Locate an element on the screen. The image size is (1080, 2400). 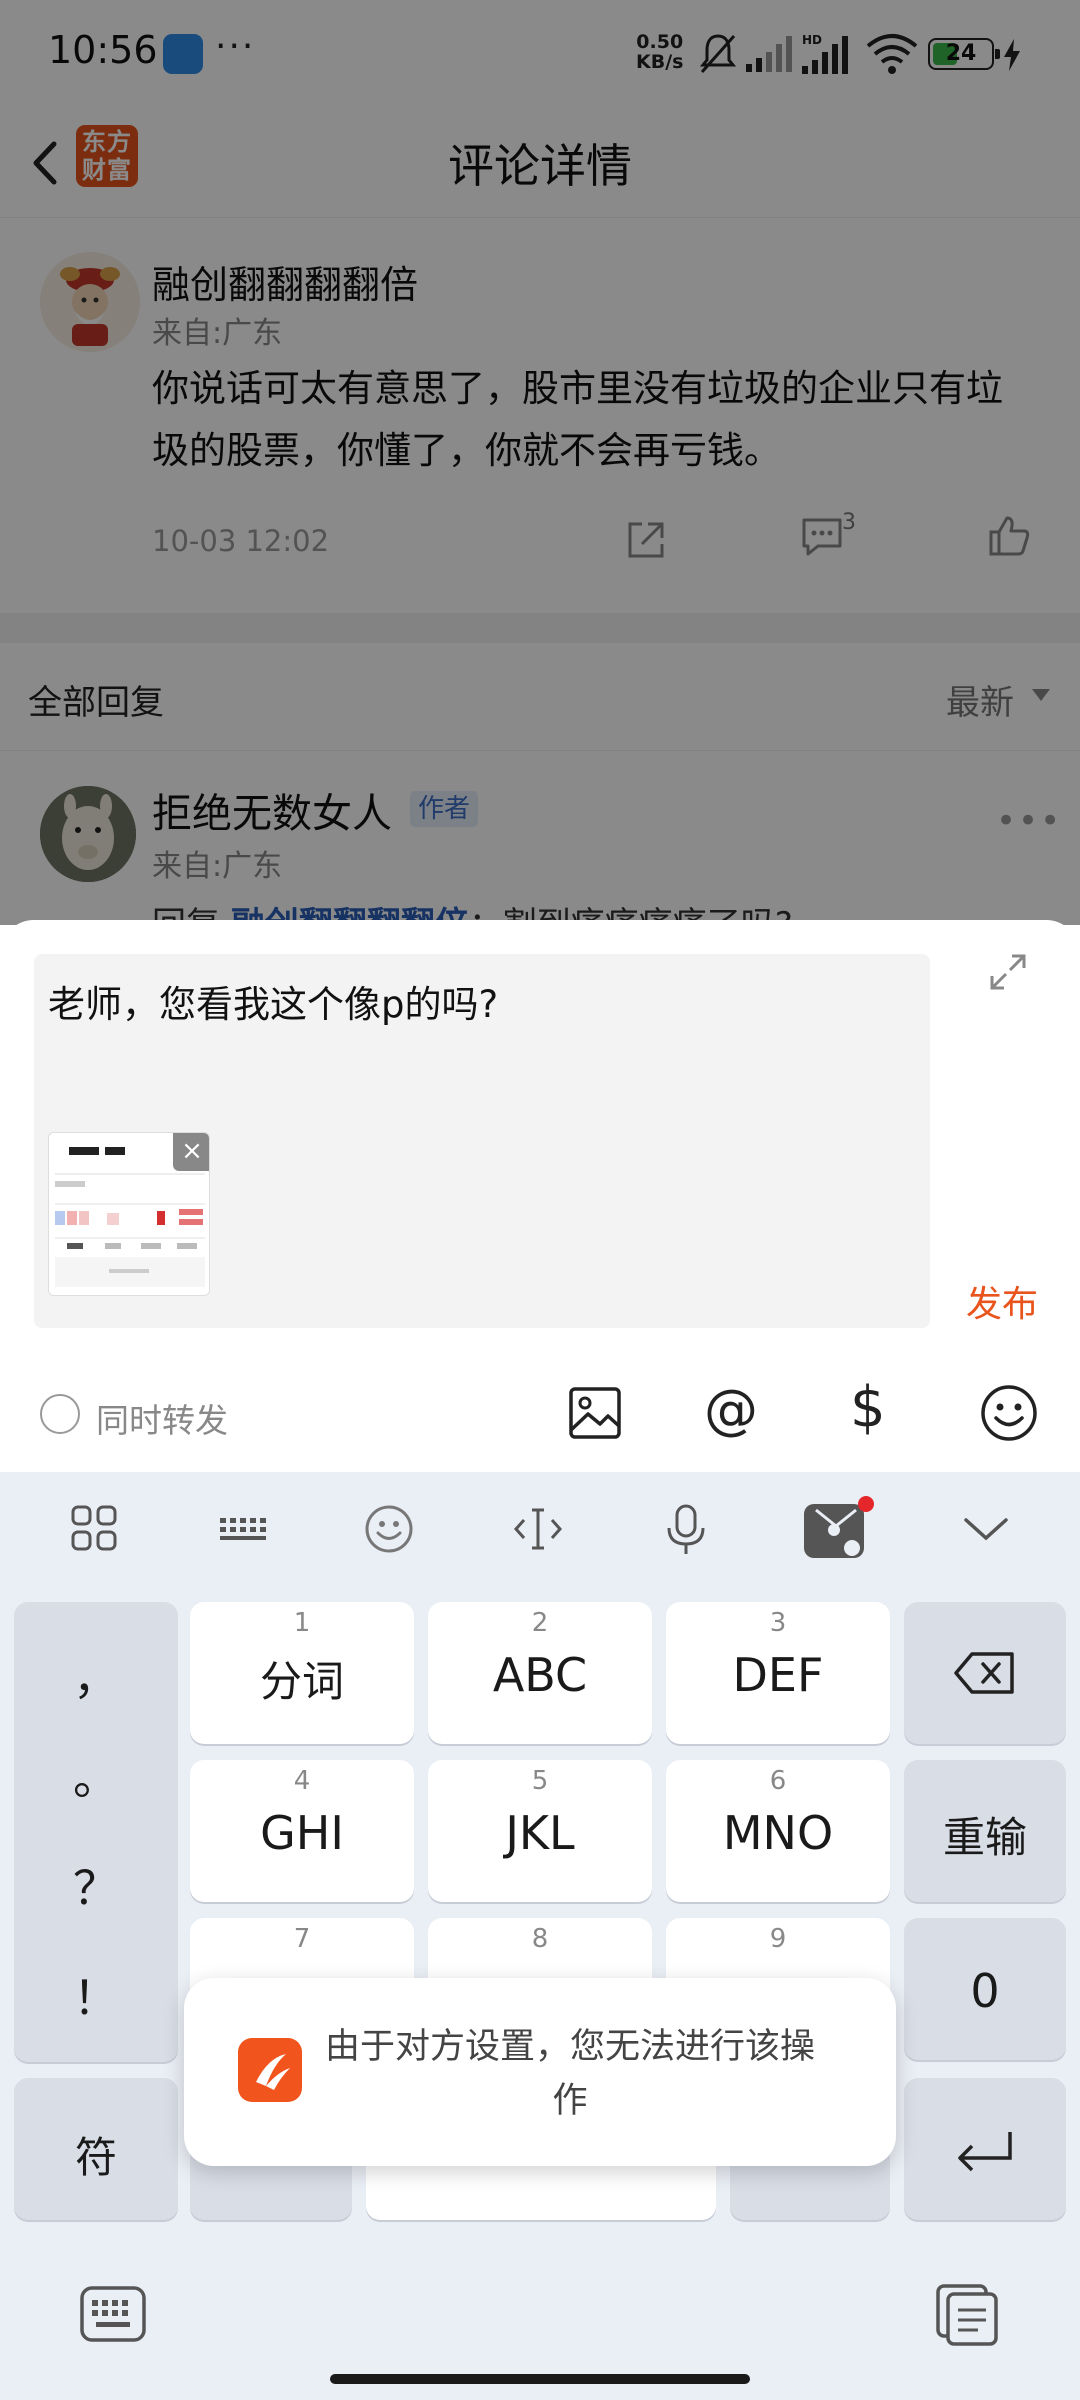
key-label: DEF is located at coordinates (778, 1675).